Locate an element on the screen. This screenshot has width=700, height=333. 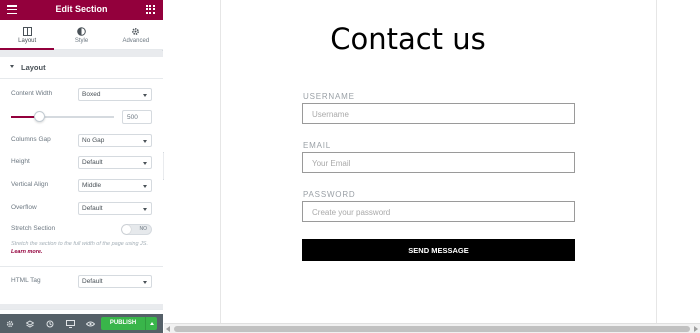
scroll-right-icon is located at coordinates (696, 329).